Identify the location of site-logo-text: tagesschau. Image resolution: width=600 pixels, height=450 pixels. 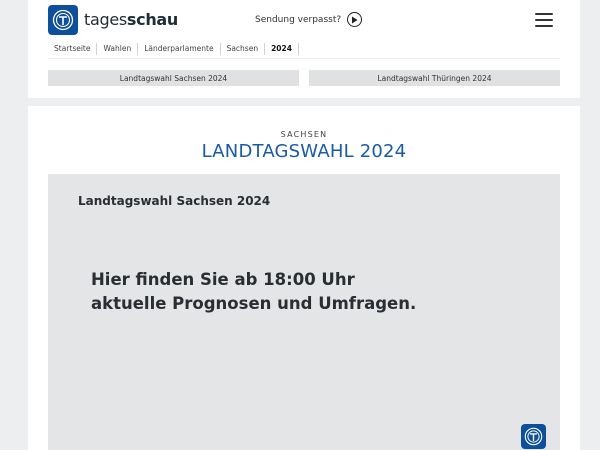
(131, 19).